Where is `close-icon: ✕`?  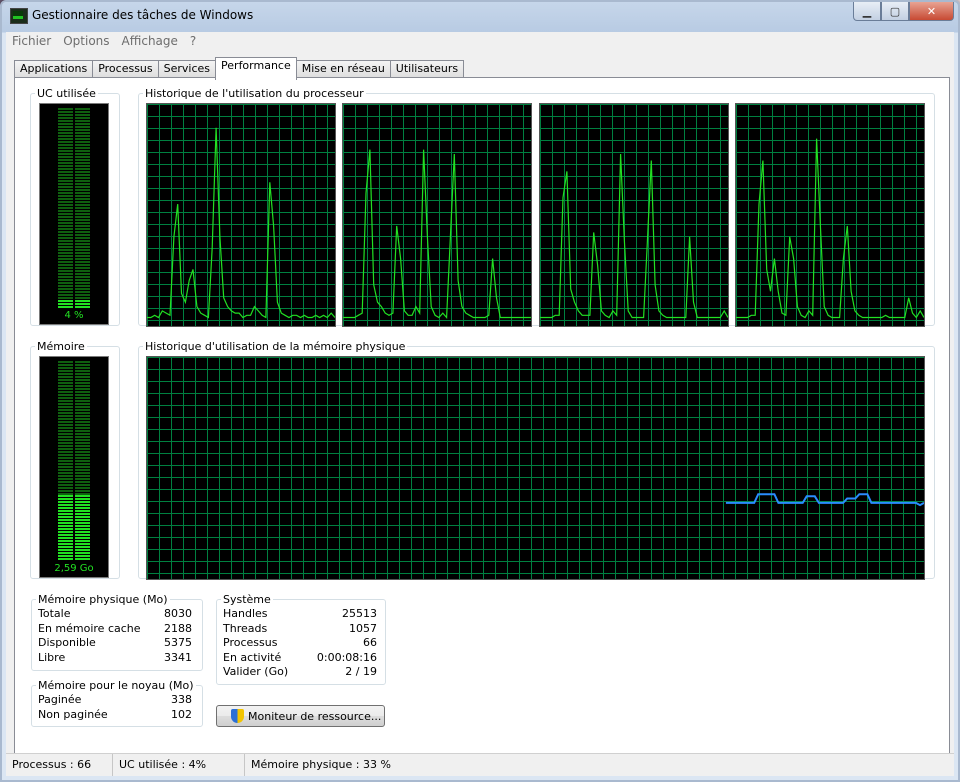
close-icon: ✕ is located at coordinates (931, 11).